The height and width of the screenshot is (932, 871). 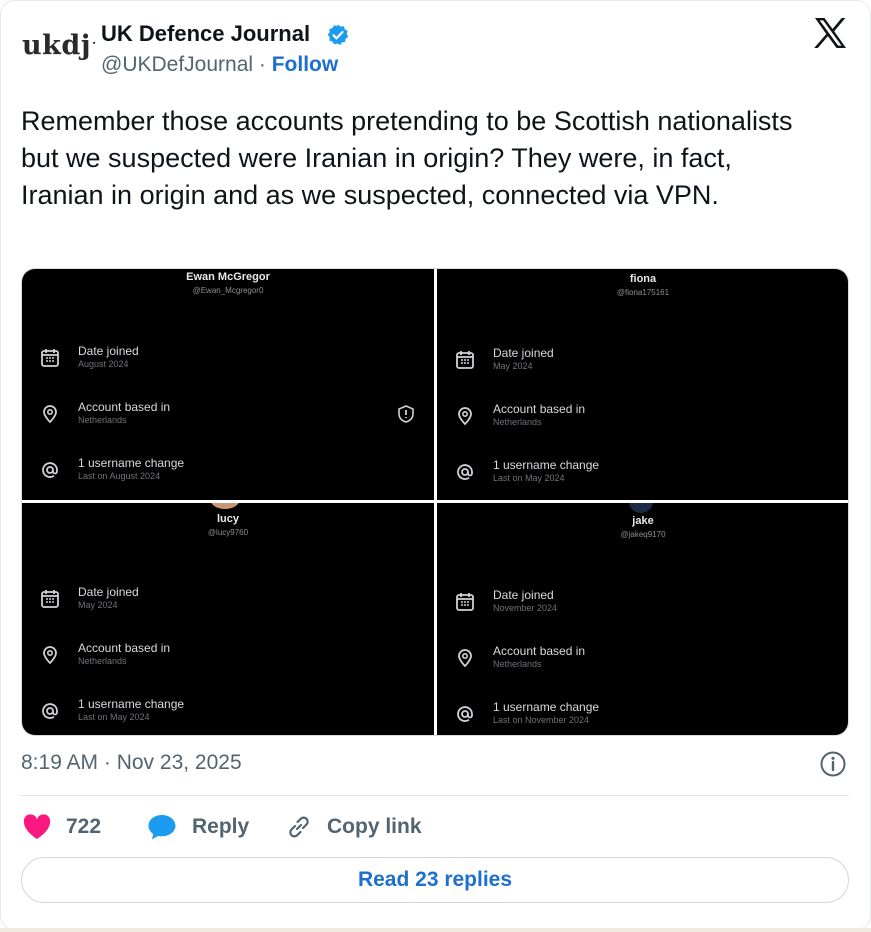 I want to click on profile-name: jake, so click(x=643, y=521).